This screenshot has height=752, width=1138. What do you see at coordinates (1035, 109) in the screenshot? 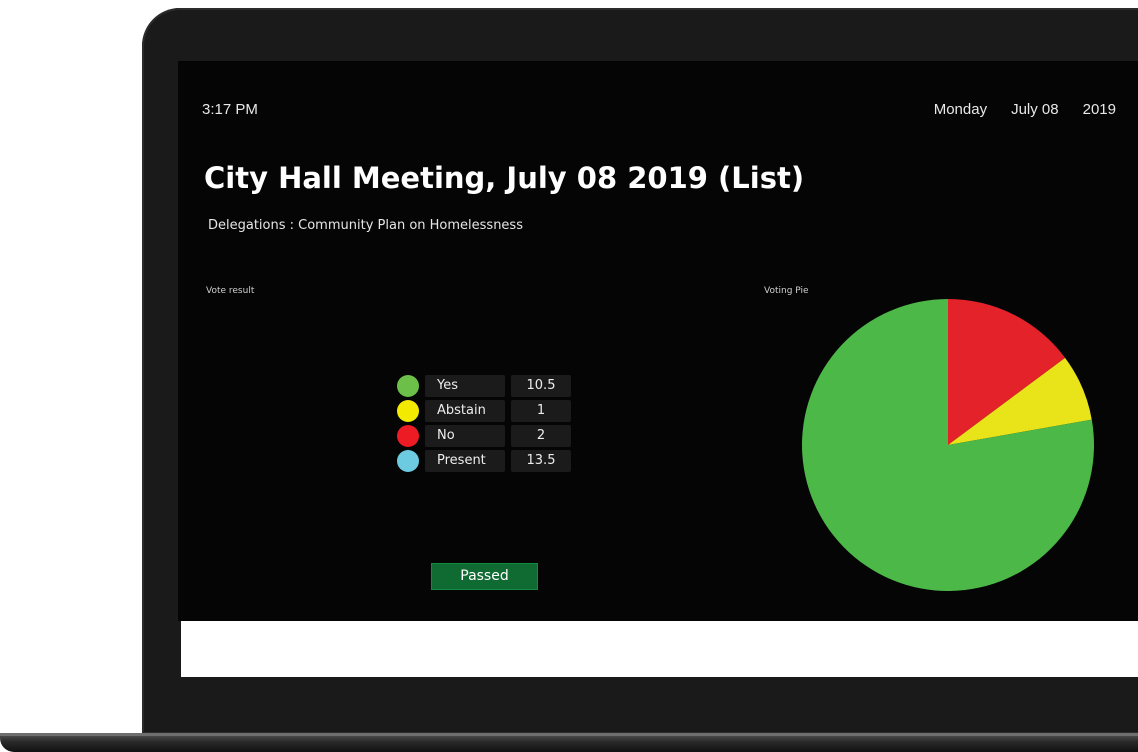
I see `date-label: July 08` at bounding box center [1035, 109].